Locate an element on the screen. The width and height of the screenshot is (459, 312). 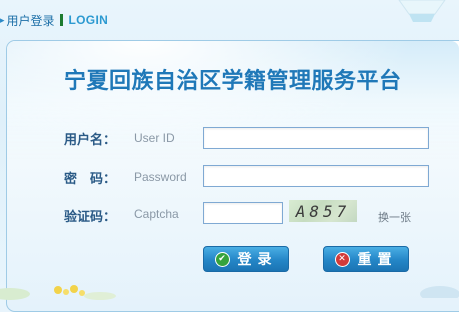
captcha-text: A857 is located at coordinates (323, 211).